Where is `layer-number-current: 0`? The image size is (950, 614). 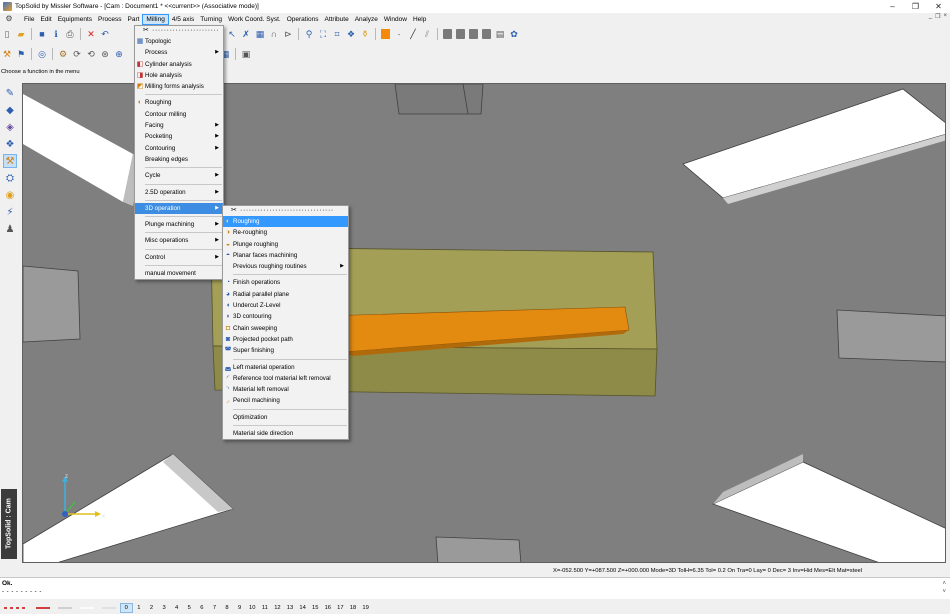
layer-number-current: 0 is located at coordinates (126, 607).